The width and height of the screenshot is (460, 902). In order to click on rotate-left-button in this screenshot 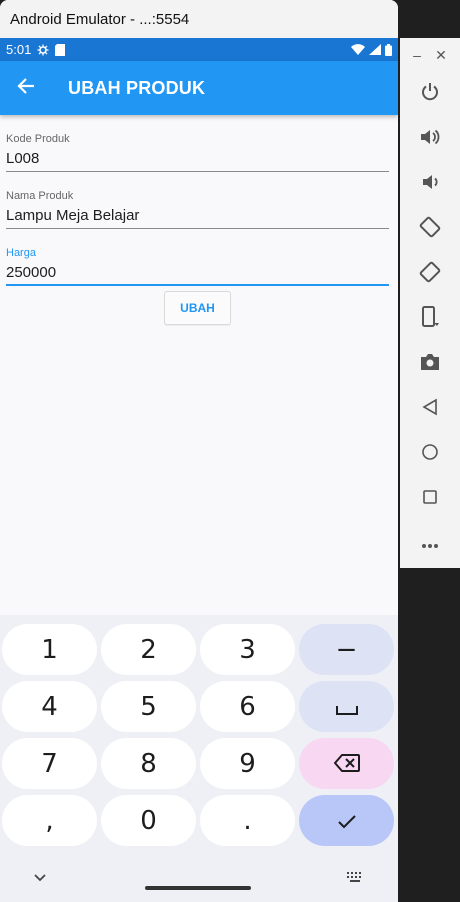, I will do `click(430, 229)`.